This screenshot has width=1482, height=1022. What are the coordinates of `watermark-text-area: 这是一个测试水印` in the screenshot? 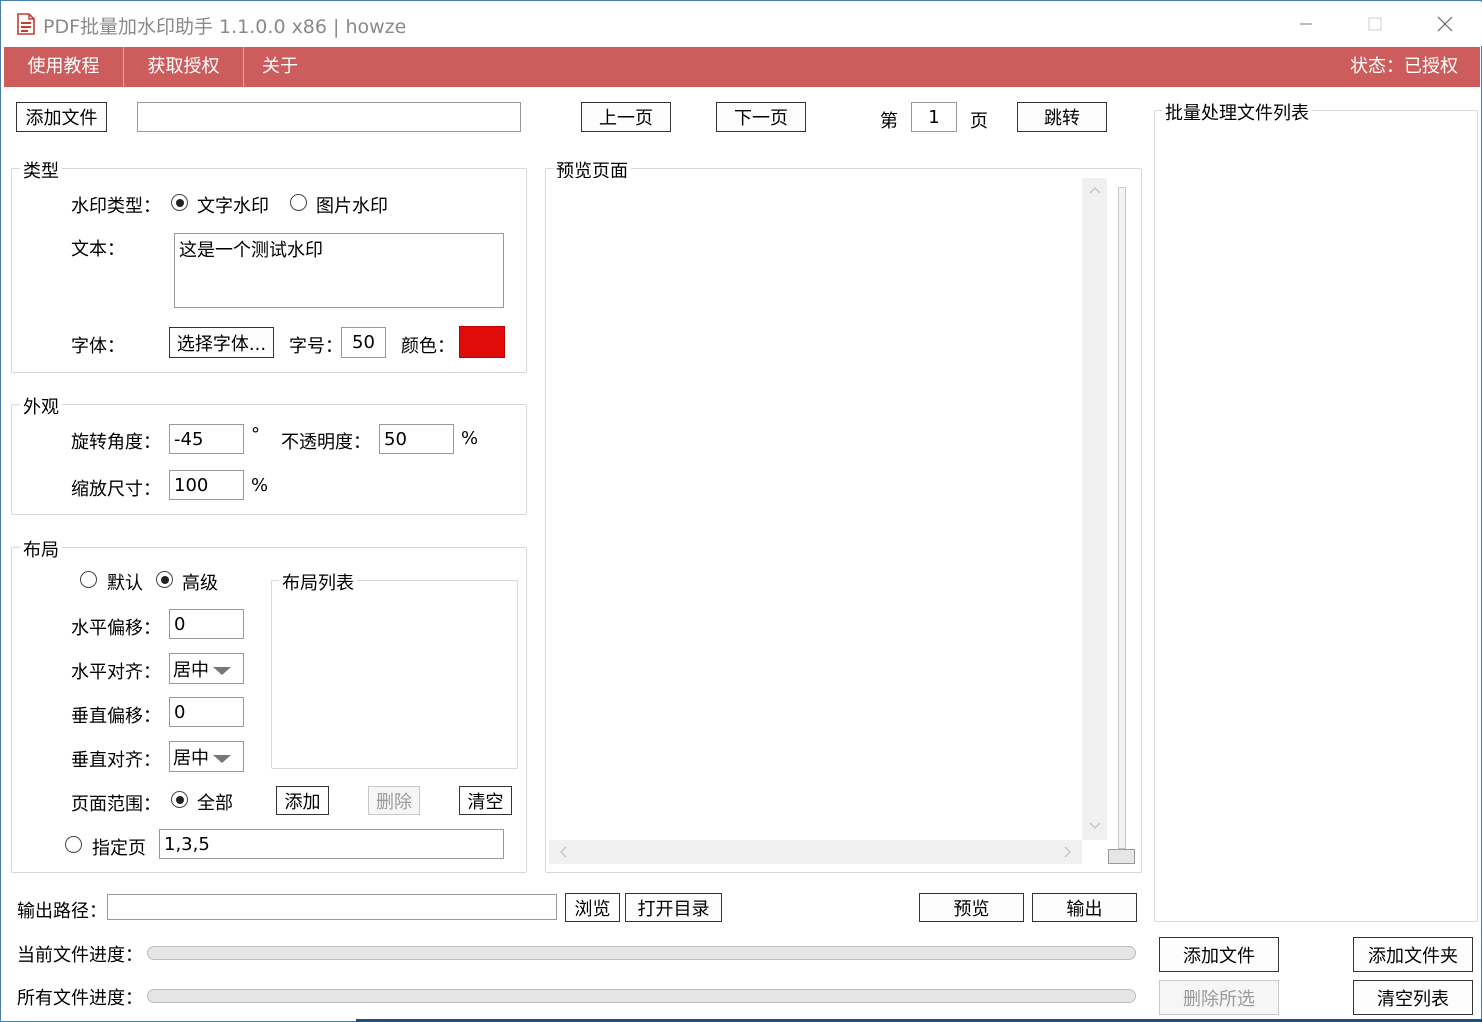 It's located at (339, 270).